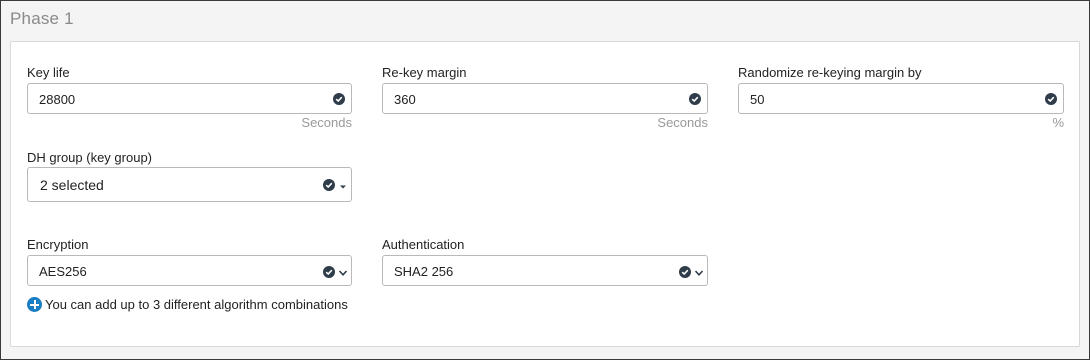 The image size is (1090, 360). What do you see at coordinates (326, 122) in the screenshot?
I see `key-life-unit: Seconds` at bounding box center [326, 122].